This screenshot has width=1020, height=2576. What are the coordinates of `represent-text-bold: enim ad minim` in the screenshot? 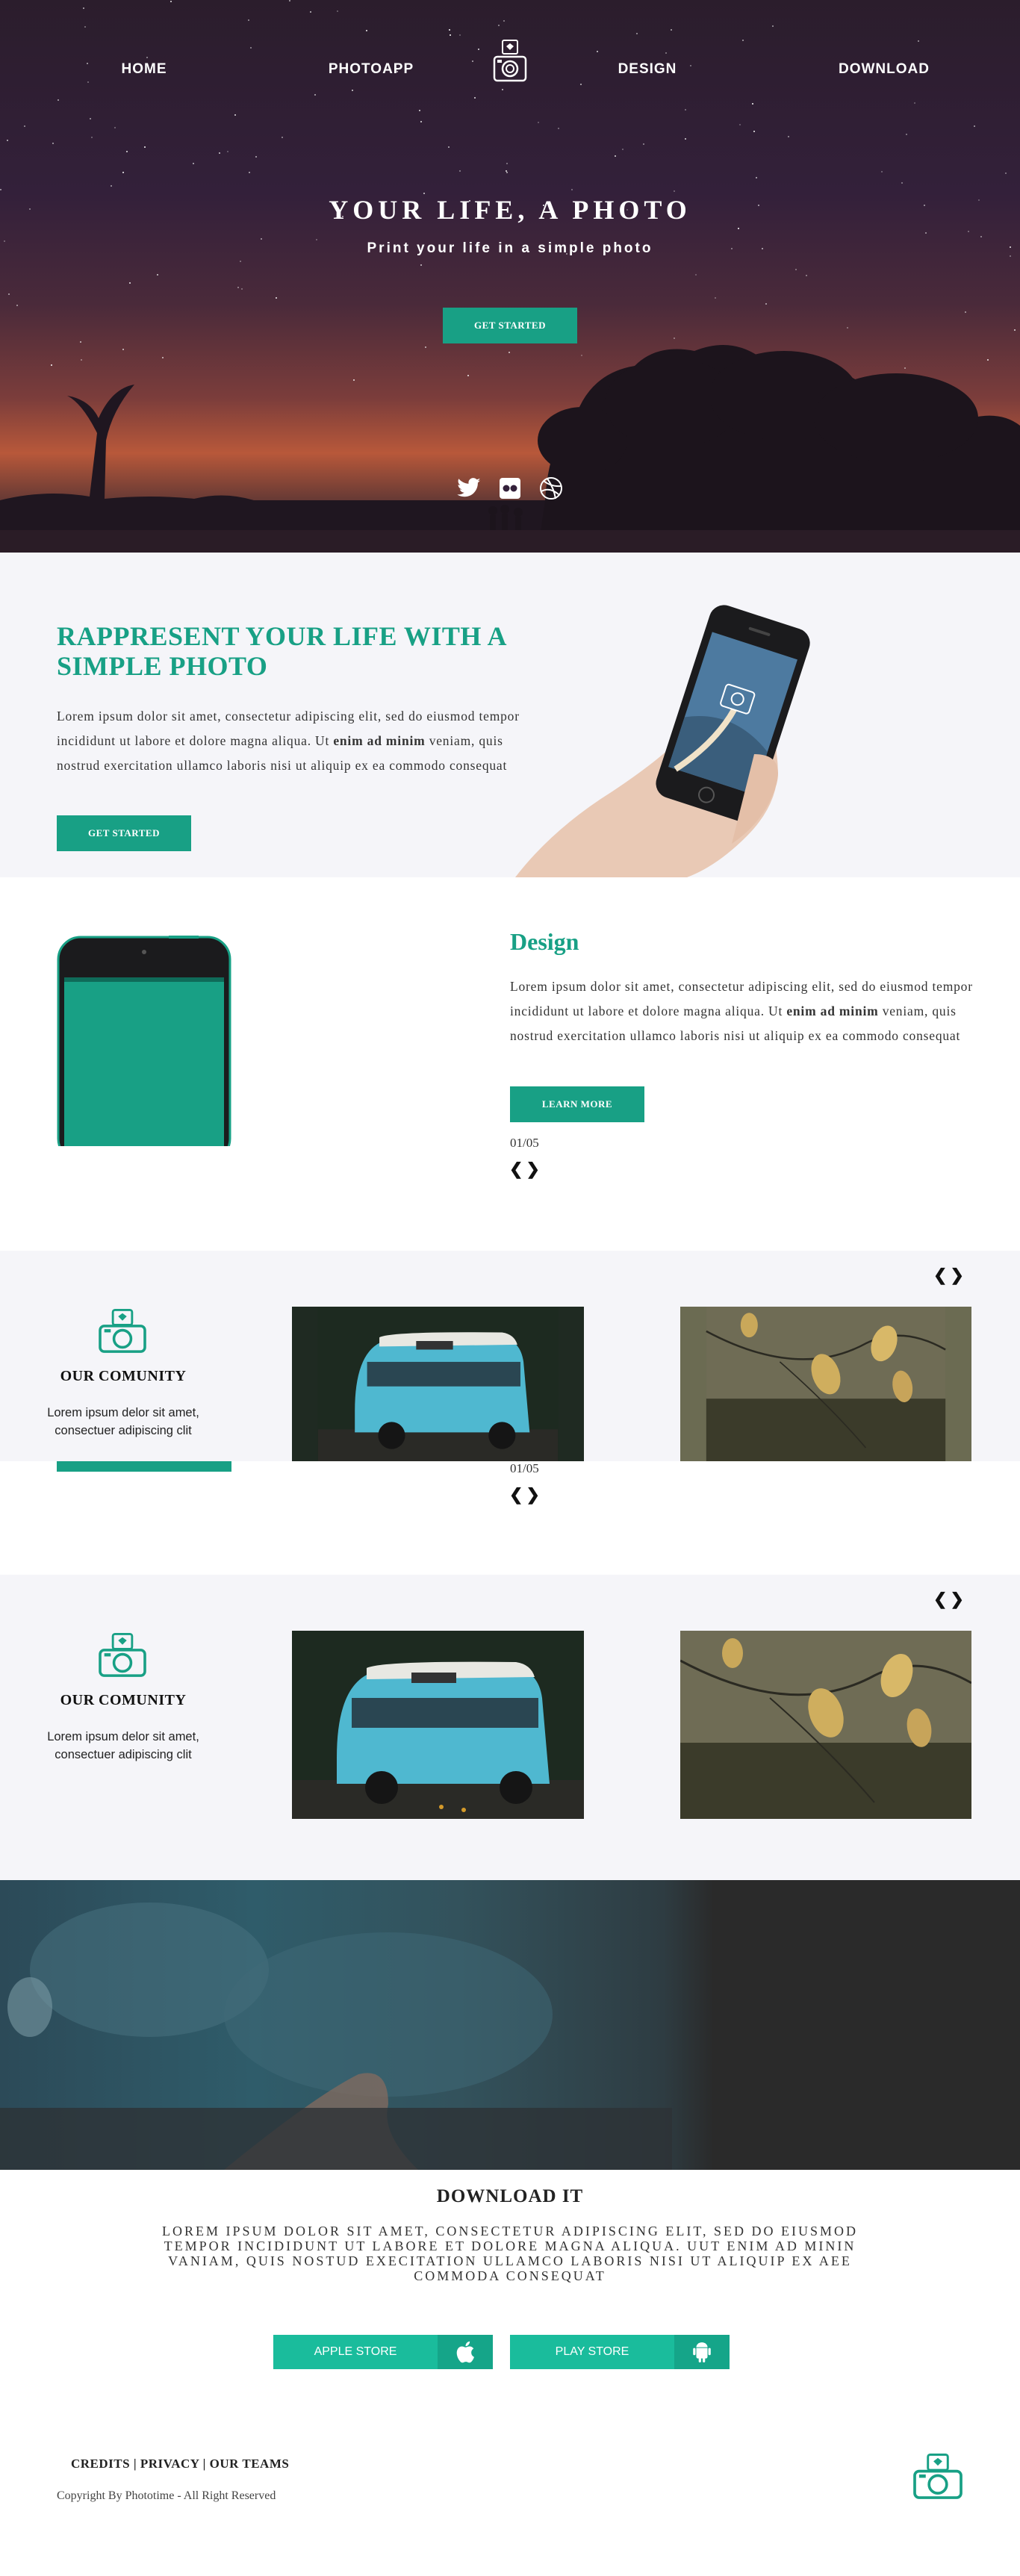 It's located at (379, 740).